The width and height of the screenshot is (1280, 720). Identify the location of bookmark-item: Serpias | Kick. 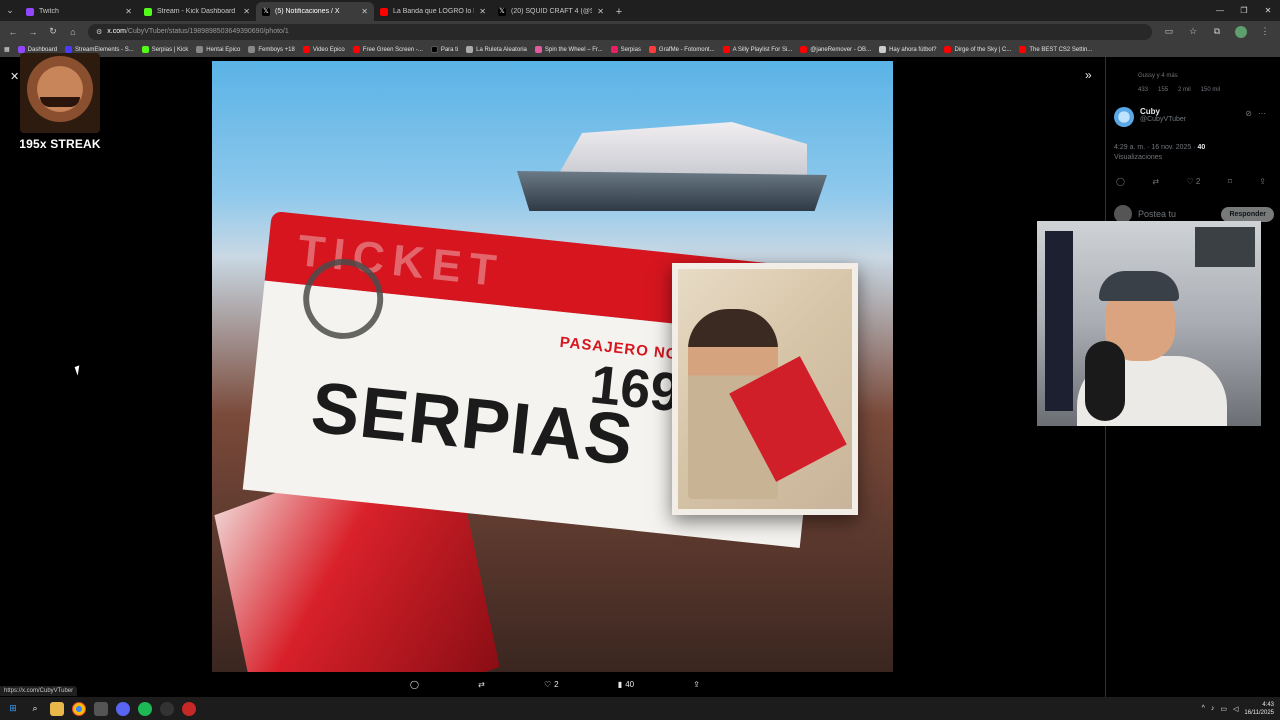
(164, 49).